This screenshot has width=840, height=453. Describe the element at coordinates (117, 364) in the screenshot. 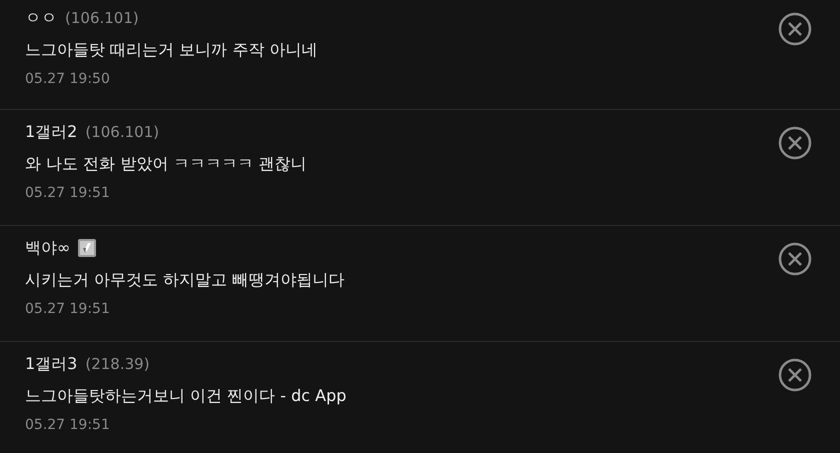

I see `ip-address: (218.39)` at that location.